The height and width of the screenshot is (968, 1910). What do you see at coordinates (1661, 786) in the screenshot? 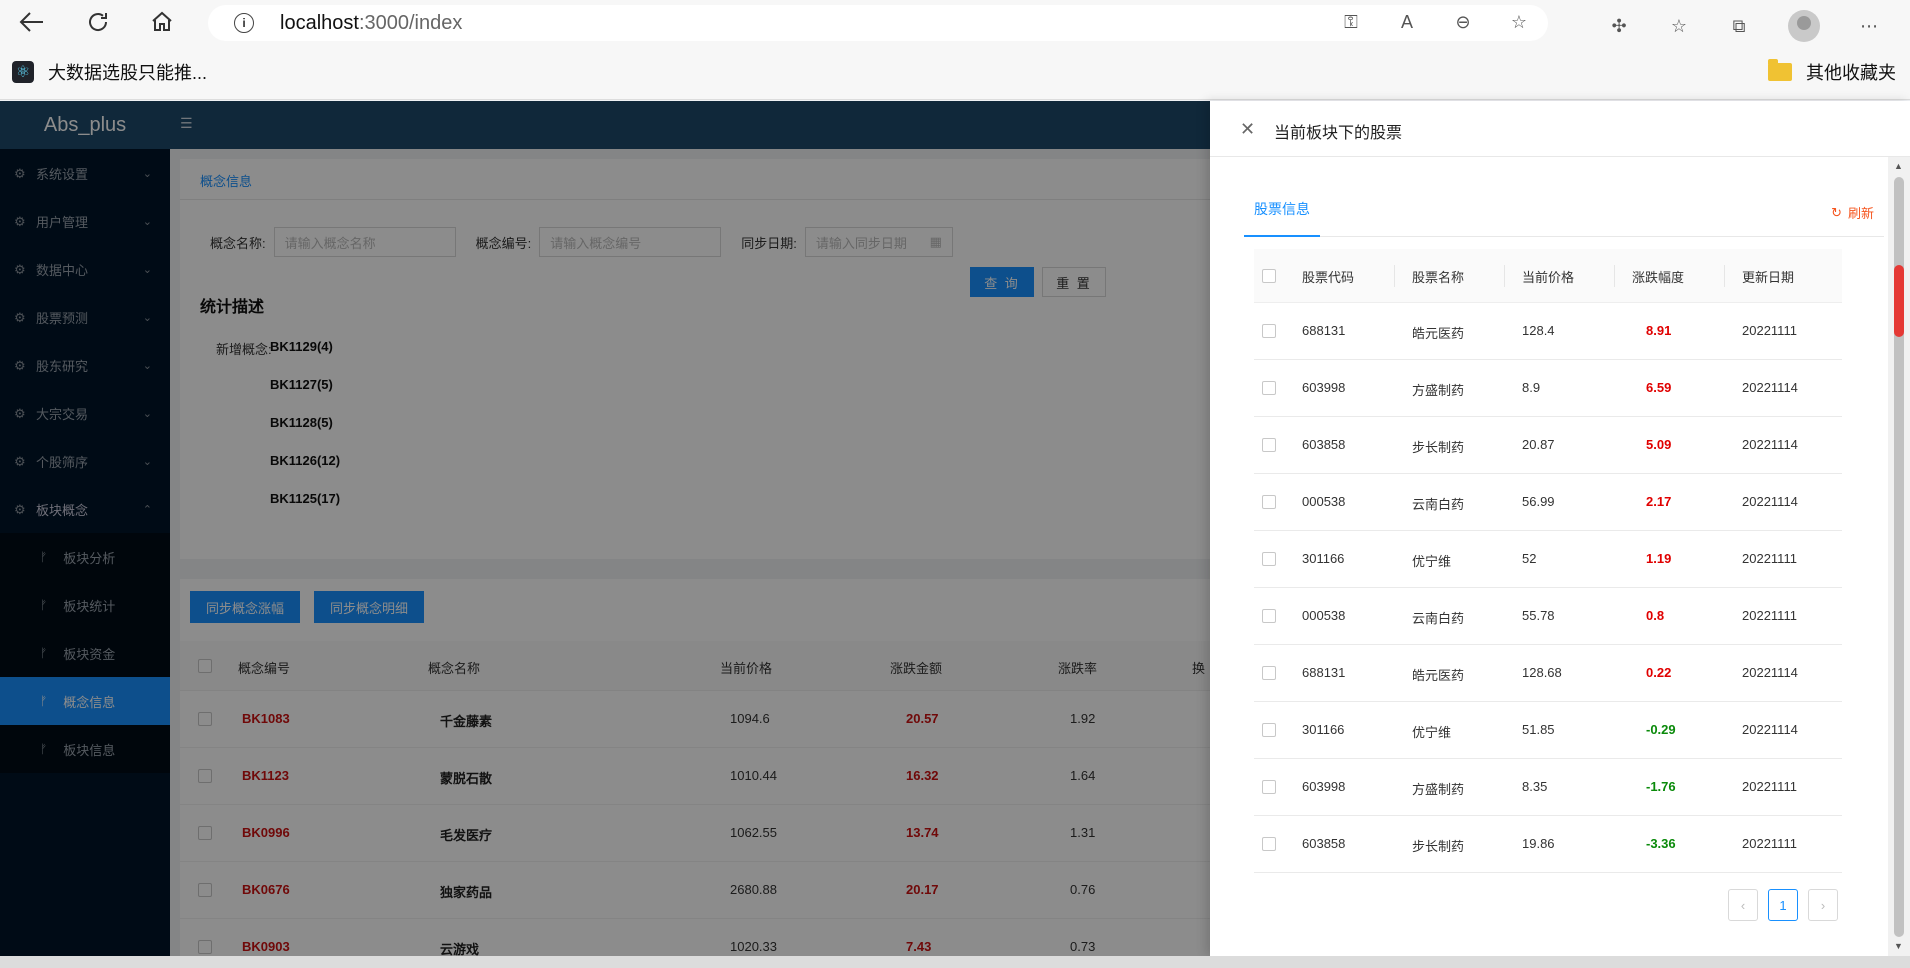
I see `stock-change-cell: -1.76` at bounding box center [1661, 786].